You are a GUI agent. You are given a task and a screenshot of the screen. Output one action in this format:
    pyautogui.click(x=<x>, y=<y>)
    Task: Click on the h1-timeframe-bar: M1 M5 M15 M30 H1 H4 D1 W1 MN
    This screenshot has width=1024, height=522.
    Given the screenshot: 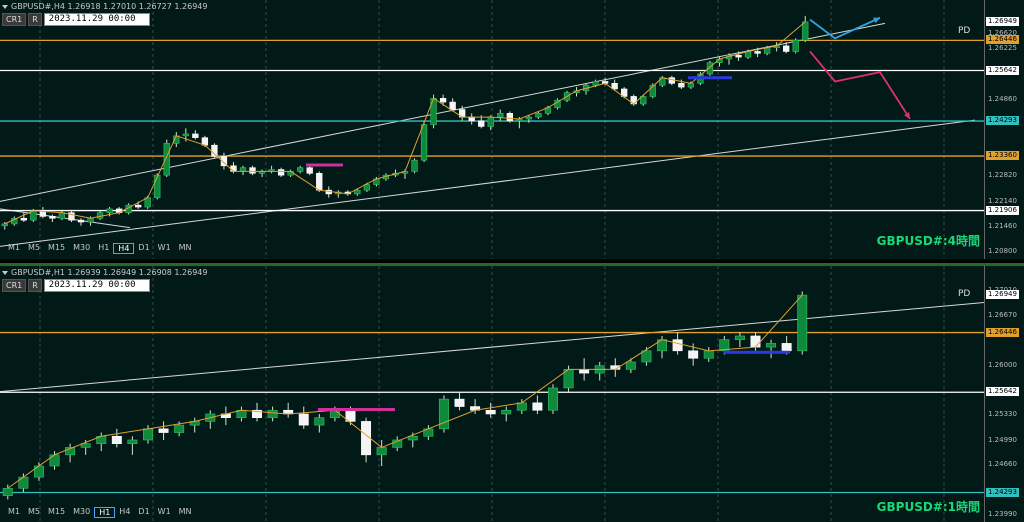 What is the action you would take?
    pyautogui.click(x=100, y=512)
    